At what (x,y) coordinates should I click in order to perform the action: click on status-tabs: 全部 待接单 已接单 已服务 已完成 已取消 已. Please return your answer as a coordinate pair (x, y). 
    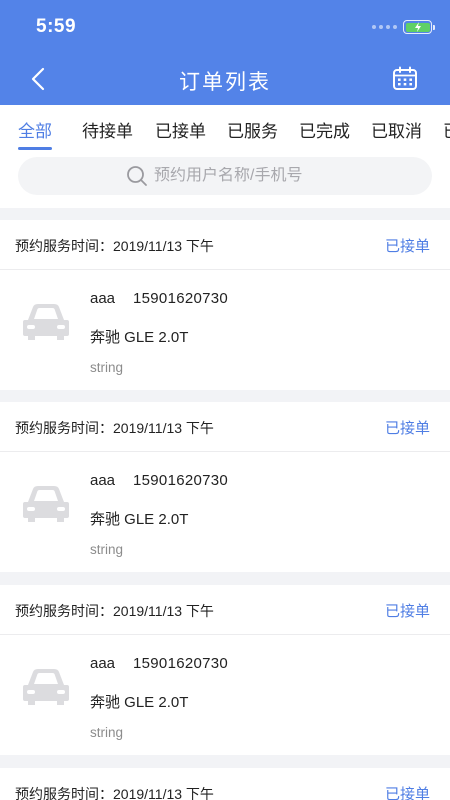
    Looking at the image, I should click on (225, 129).